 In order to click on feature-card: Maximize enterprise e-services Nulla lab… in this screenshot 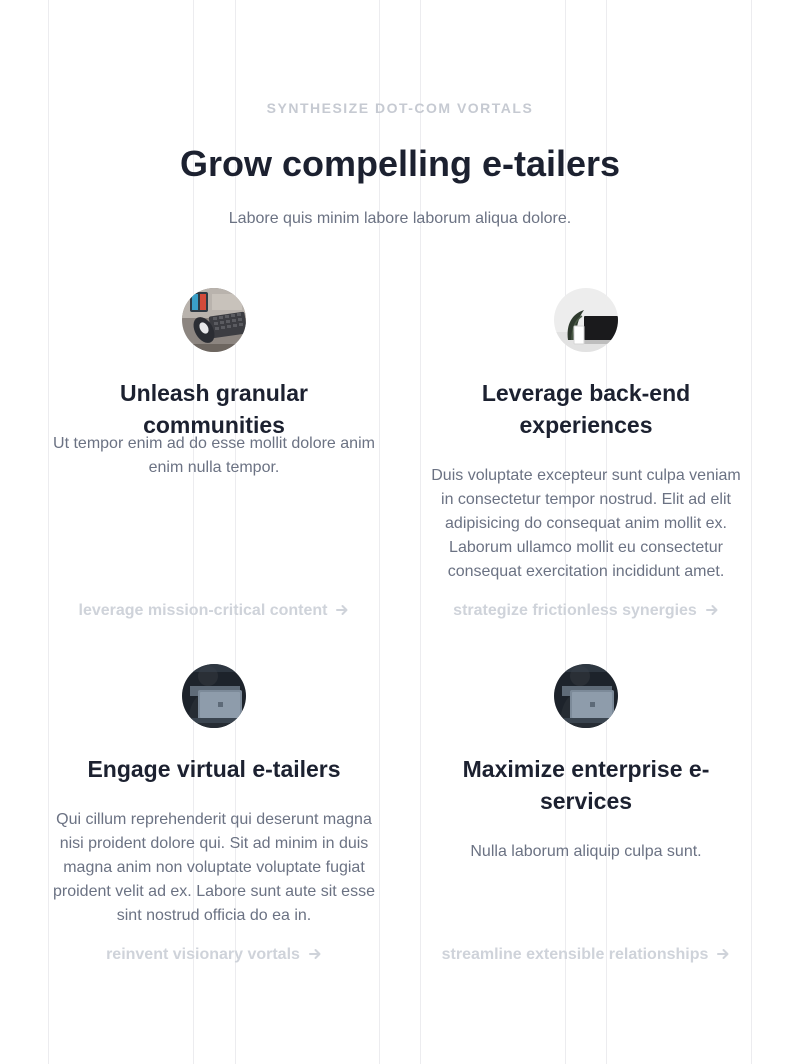, I will do `click(586, 819)`.